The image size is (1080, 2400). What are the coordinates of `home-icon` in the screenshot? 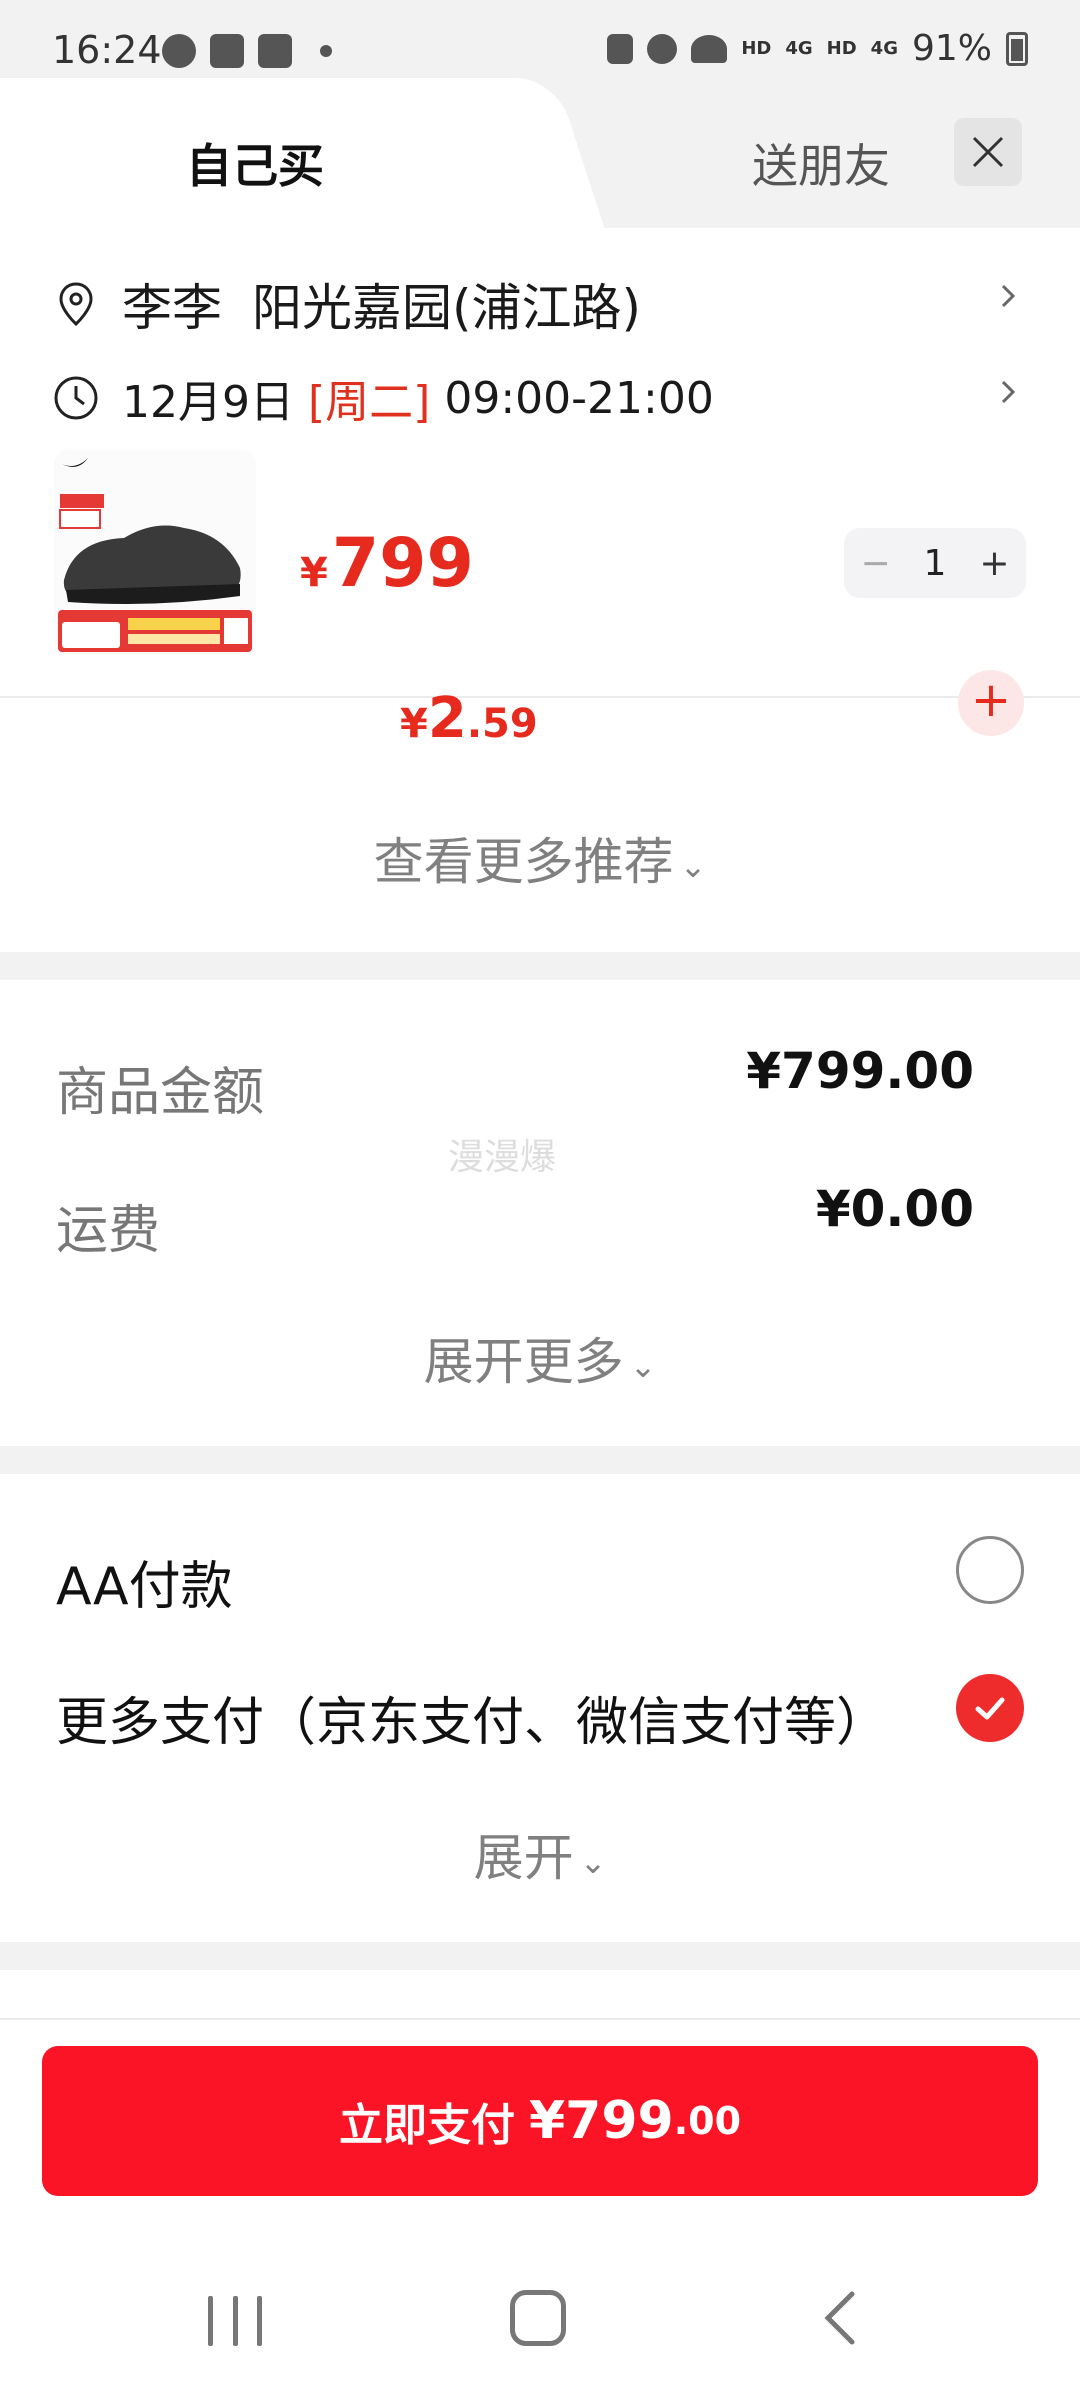 It's located at (538, 2318).